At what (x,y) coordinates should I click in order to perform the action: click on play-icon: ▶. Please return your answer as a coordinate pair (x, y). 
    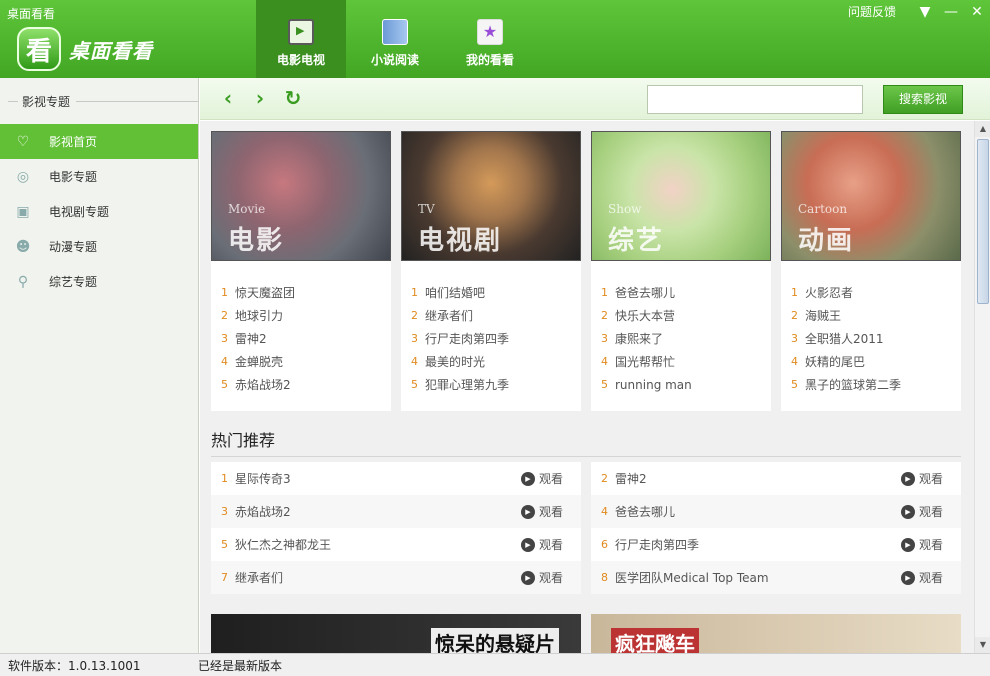
    Looking at the image, I should click on (527, 511).